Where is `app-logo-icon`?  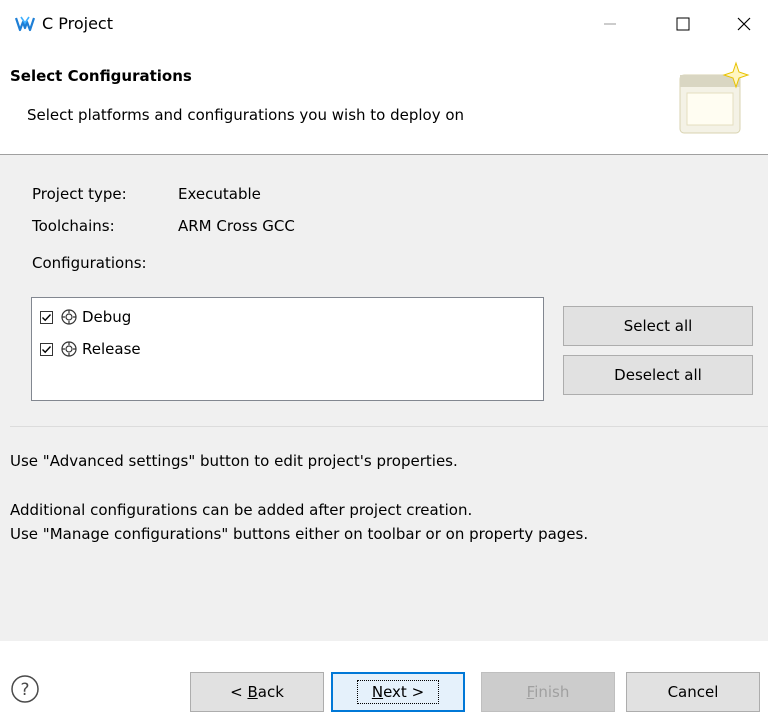
app-logo-icon is located at coordinates (25, 24).